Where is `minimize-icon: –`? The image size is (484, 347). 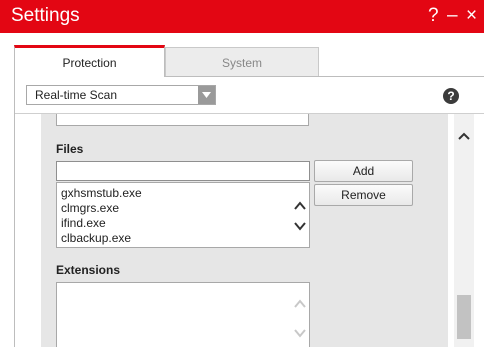 minimize-icon: – is located at coordinates (452, 16).